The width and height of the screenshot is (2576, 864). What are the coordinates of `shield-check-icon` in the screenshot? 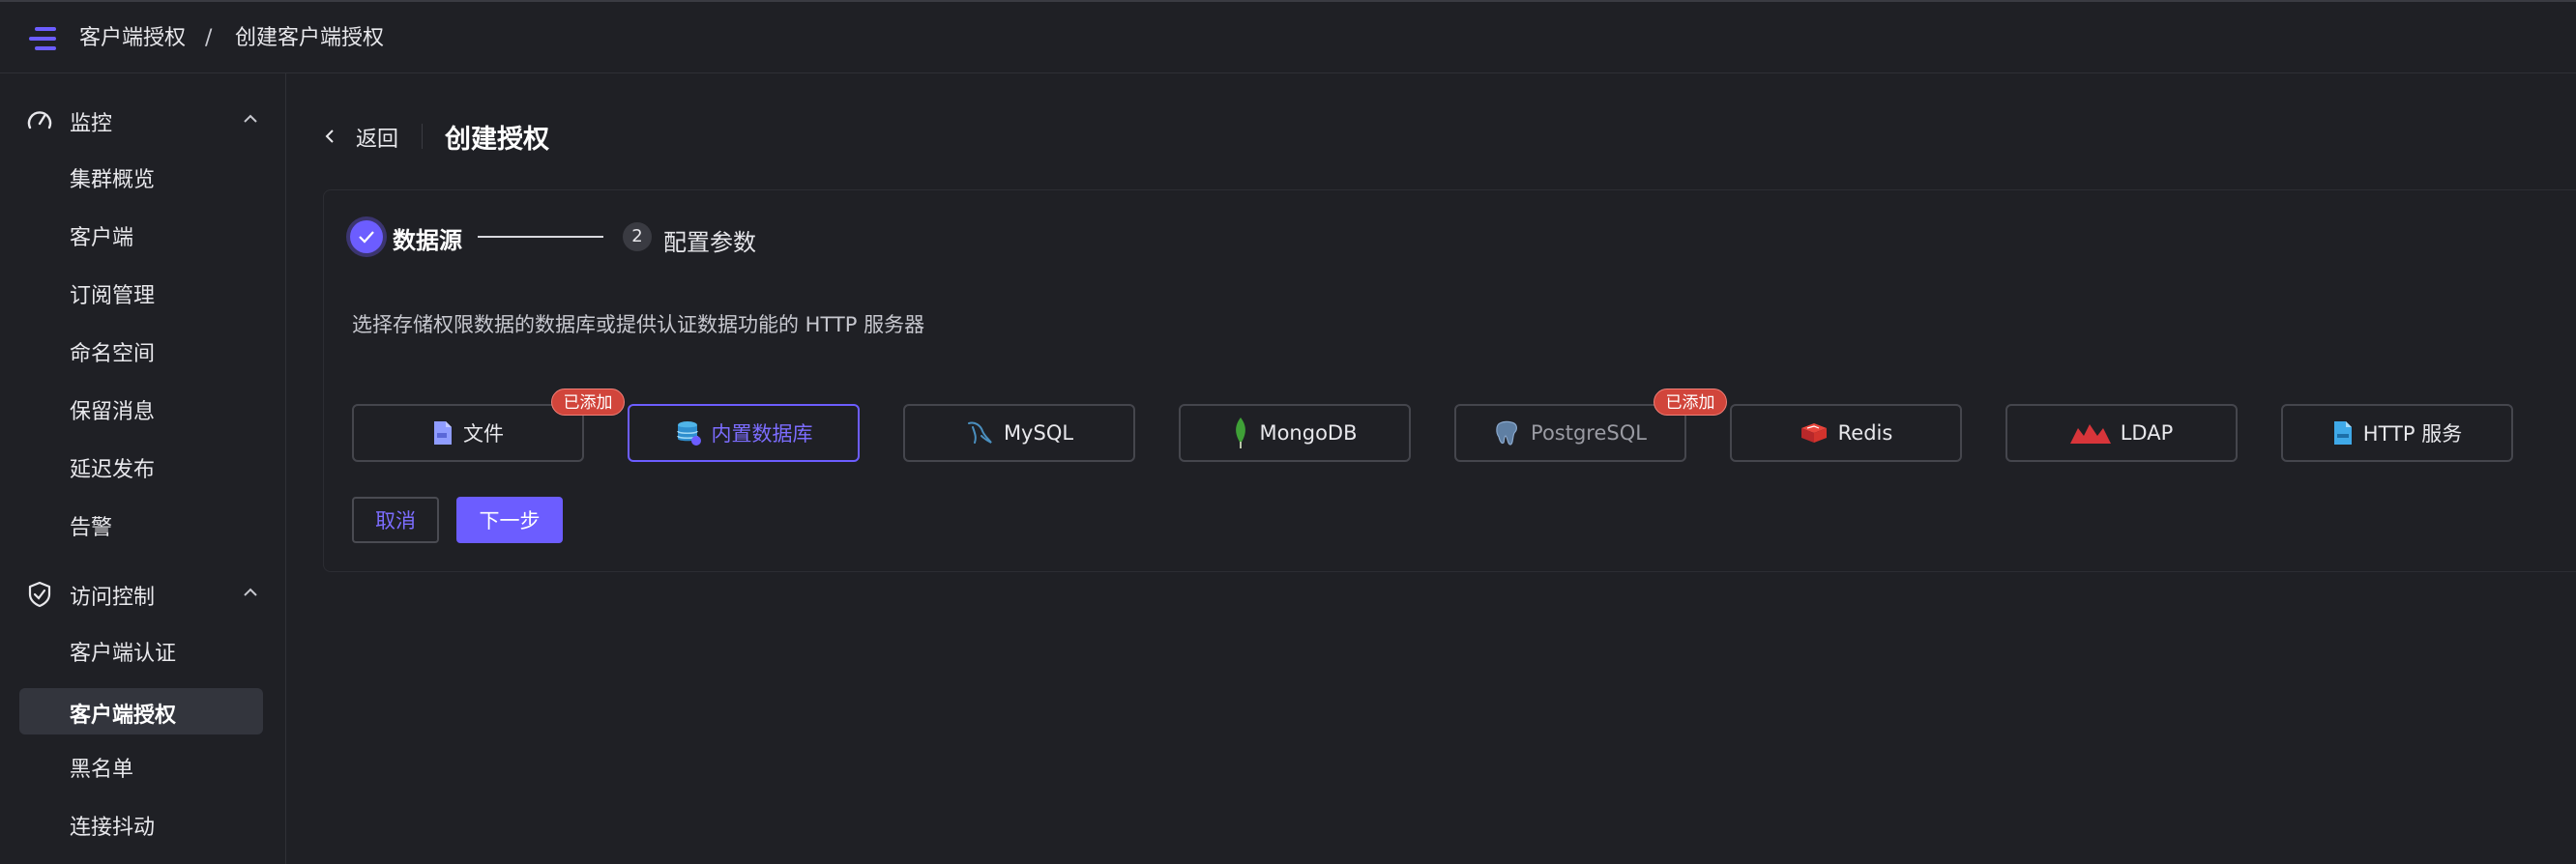 It's located at (39, 595).